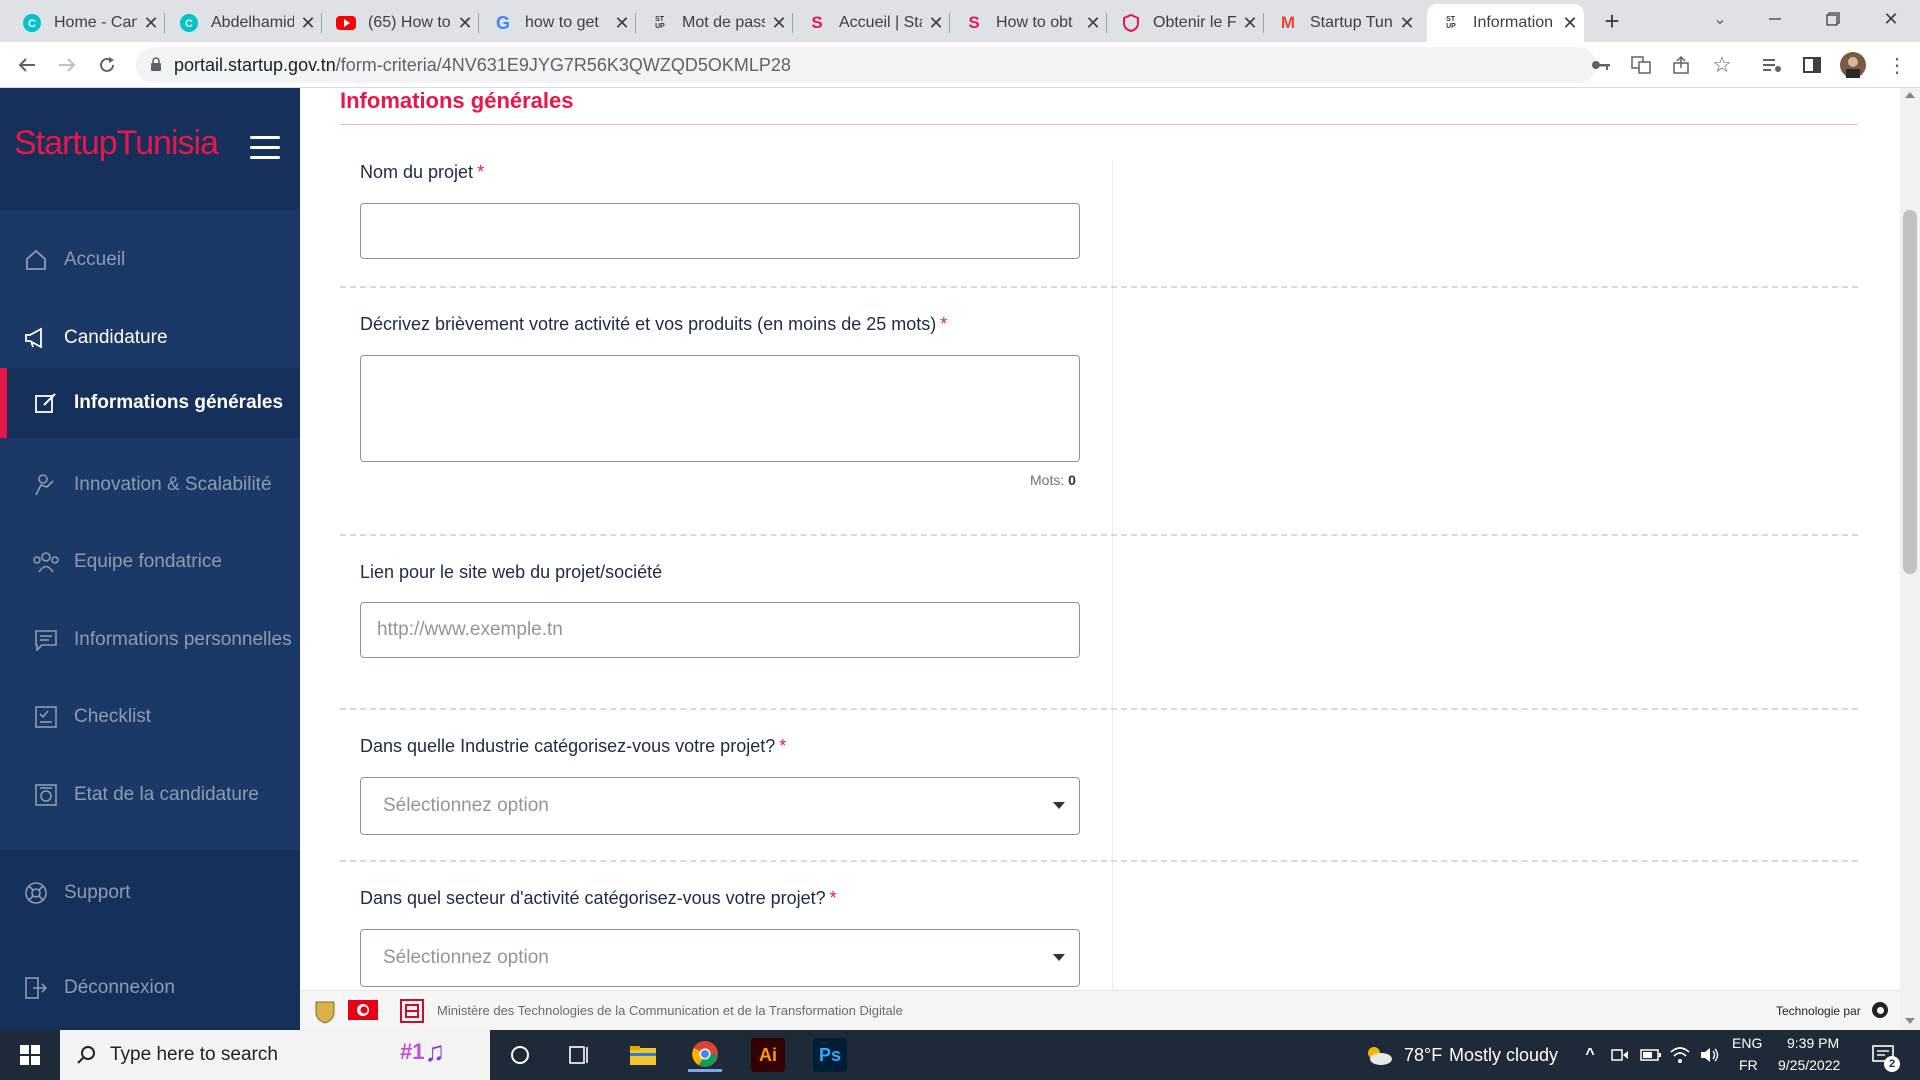  Describe the element at coordinates (150, 338) in the screenshot. I see `sidebar-item-candidature: Candidature` at that location.